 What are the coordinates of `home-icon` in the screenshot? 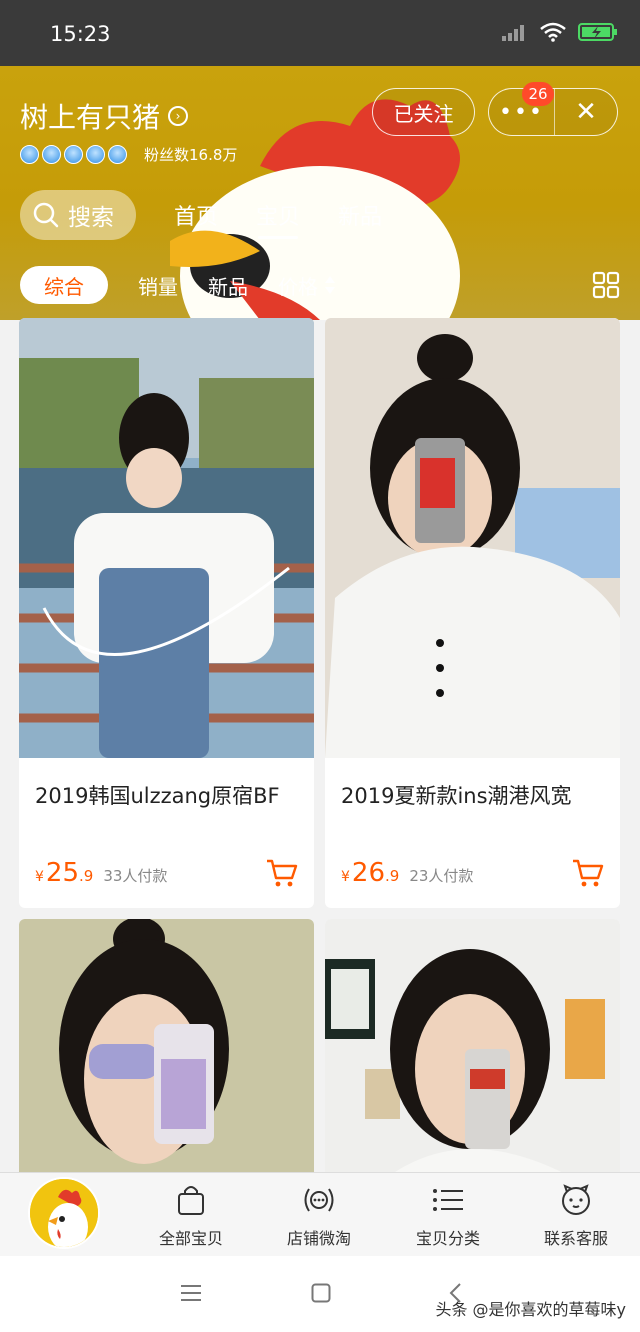 It's located at (321, 1293).